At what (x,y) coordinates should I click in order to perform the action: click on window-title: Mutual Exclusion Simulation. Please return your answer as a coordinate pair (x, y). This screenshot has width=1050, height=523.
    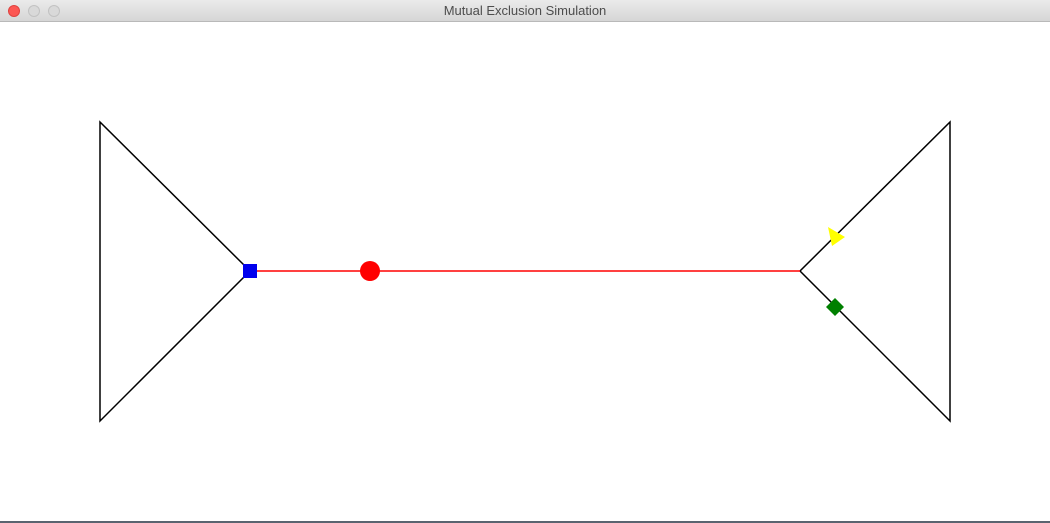
    Looking at the image, I should click on (525, 10).